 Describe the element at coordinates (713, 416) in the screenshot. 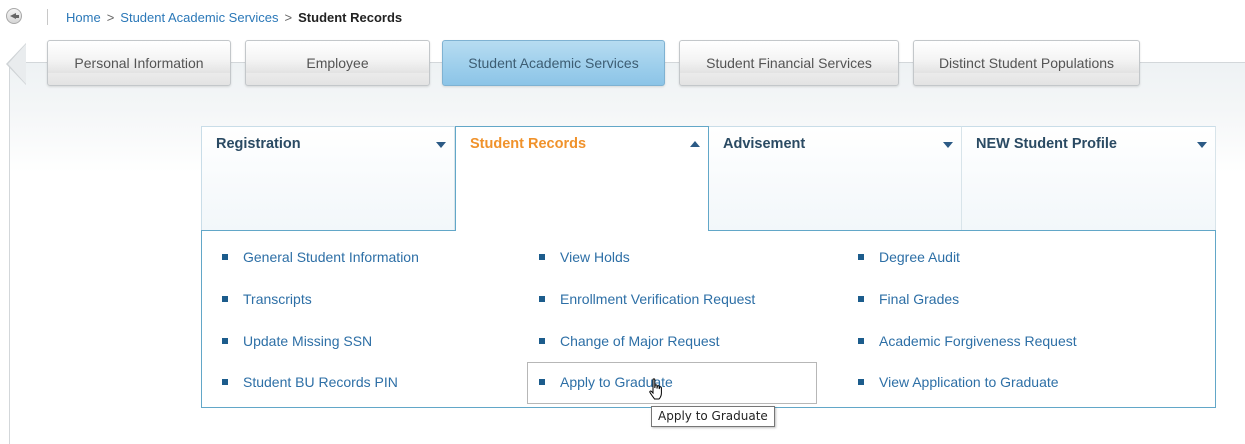

I see `tooltip: Apply to Graduate` at that location.